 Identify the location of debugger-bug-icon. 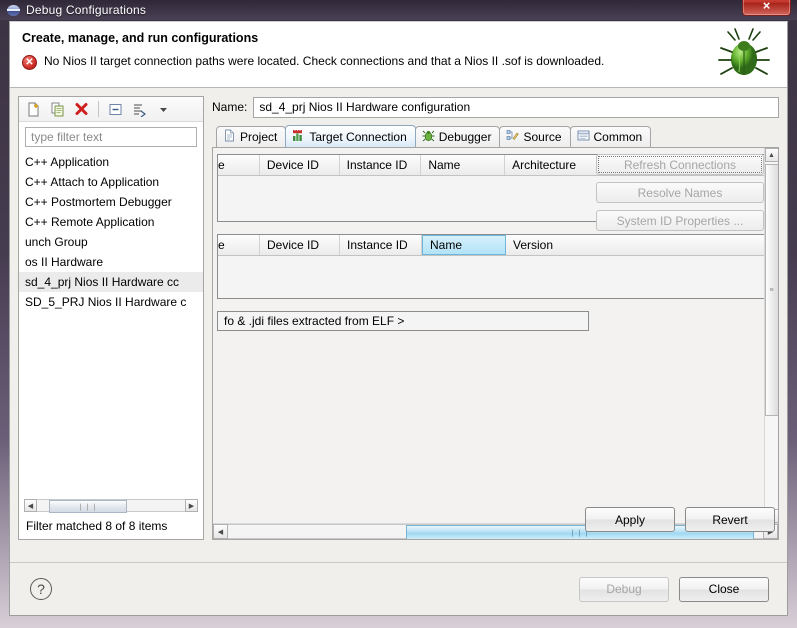
(428, 137).